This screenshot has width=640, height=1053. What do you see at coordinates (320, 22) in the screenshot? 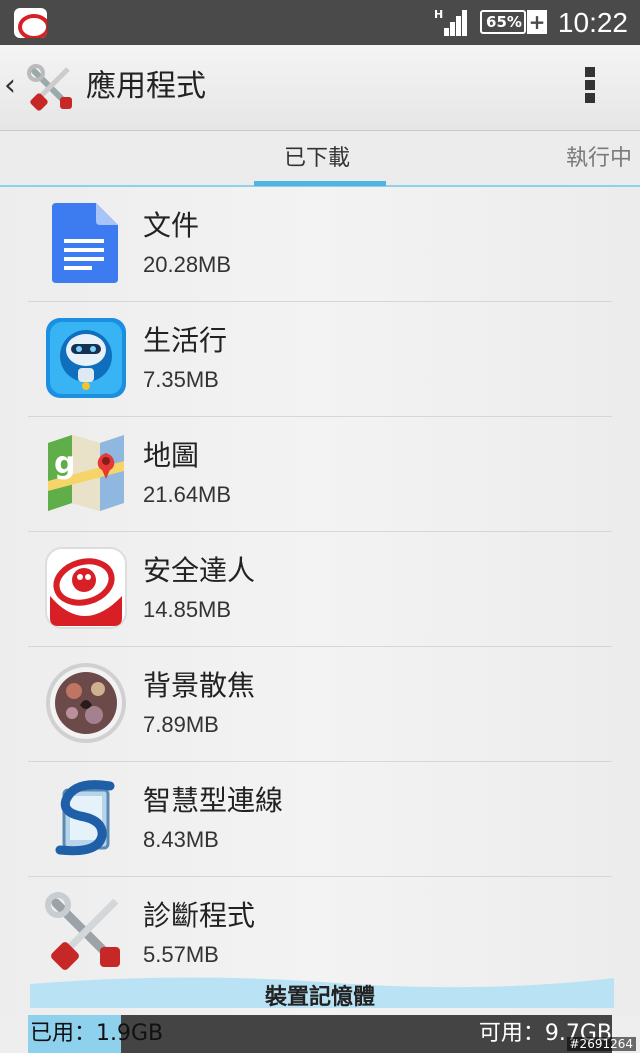
I see `status-bar: H 65% + 10:22` at bounding box center [320, 22].